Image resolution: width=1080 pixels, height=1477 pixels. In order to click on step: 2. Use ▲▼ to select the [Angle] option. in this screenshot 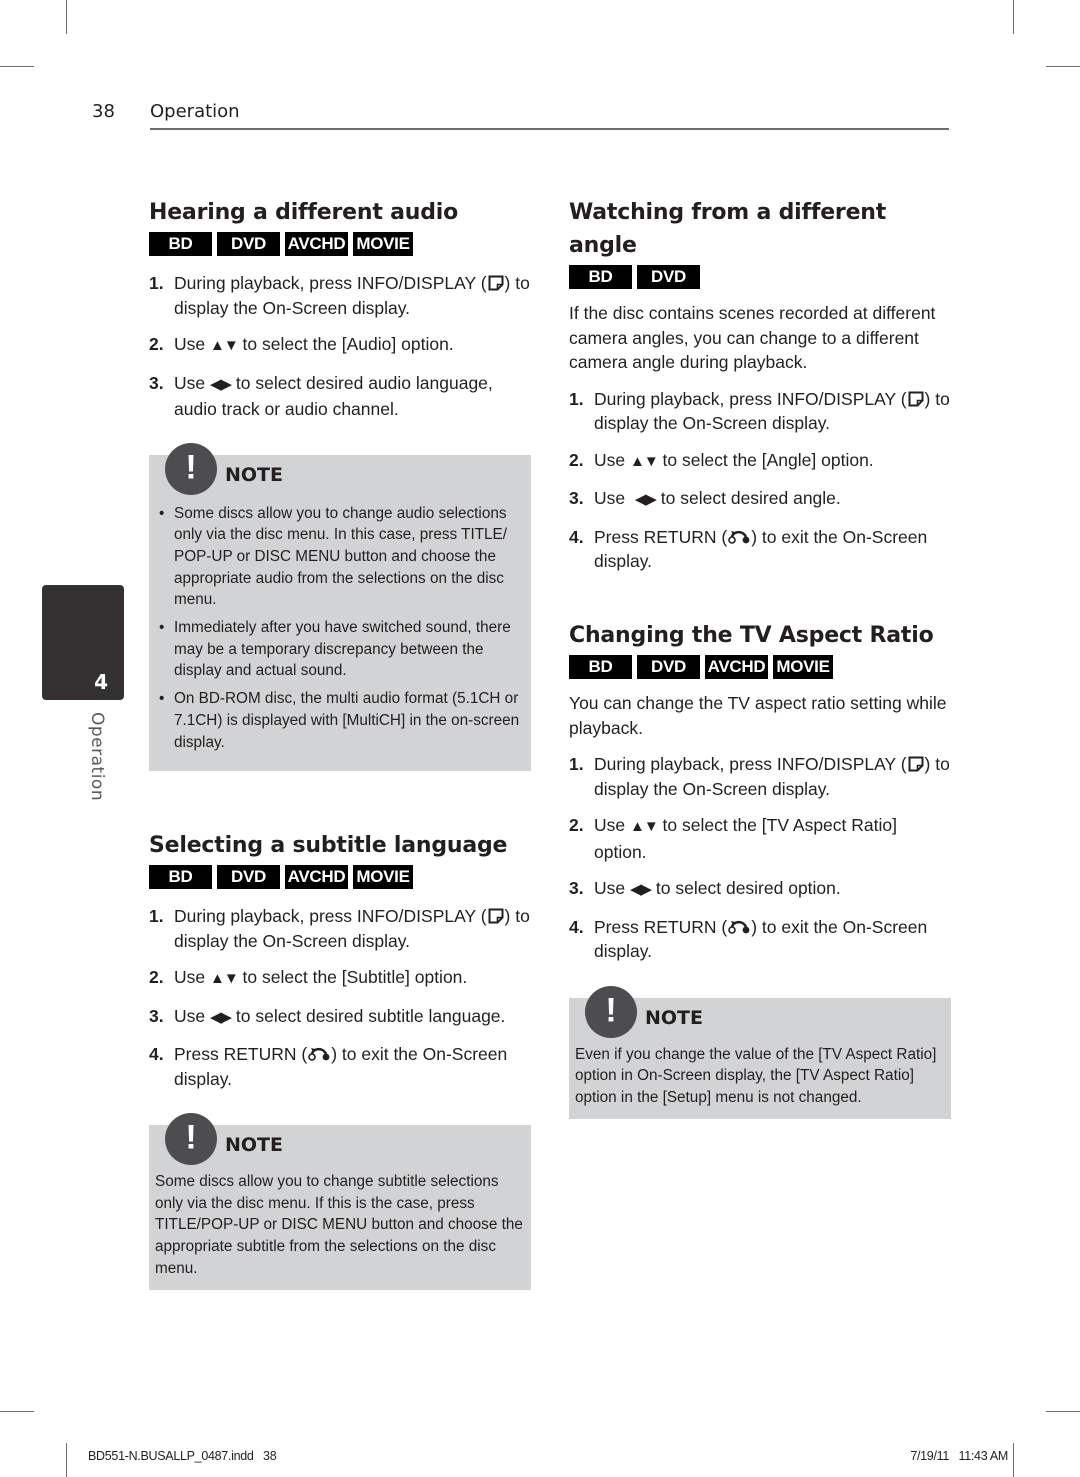, I will do `click(721, 459)`.